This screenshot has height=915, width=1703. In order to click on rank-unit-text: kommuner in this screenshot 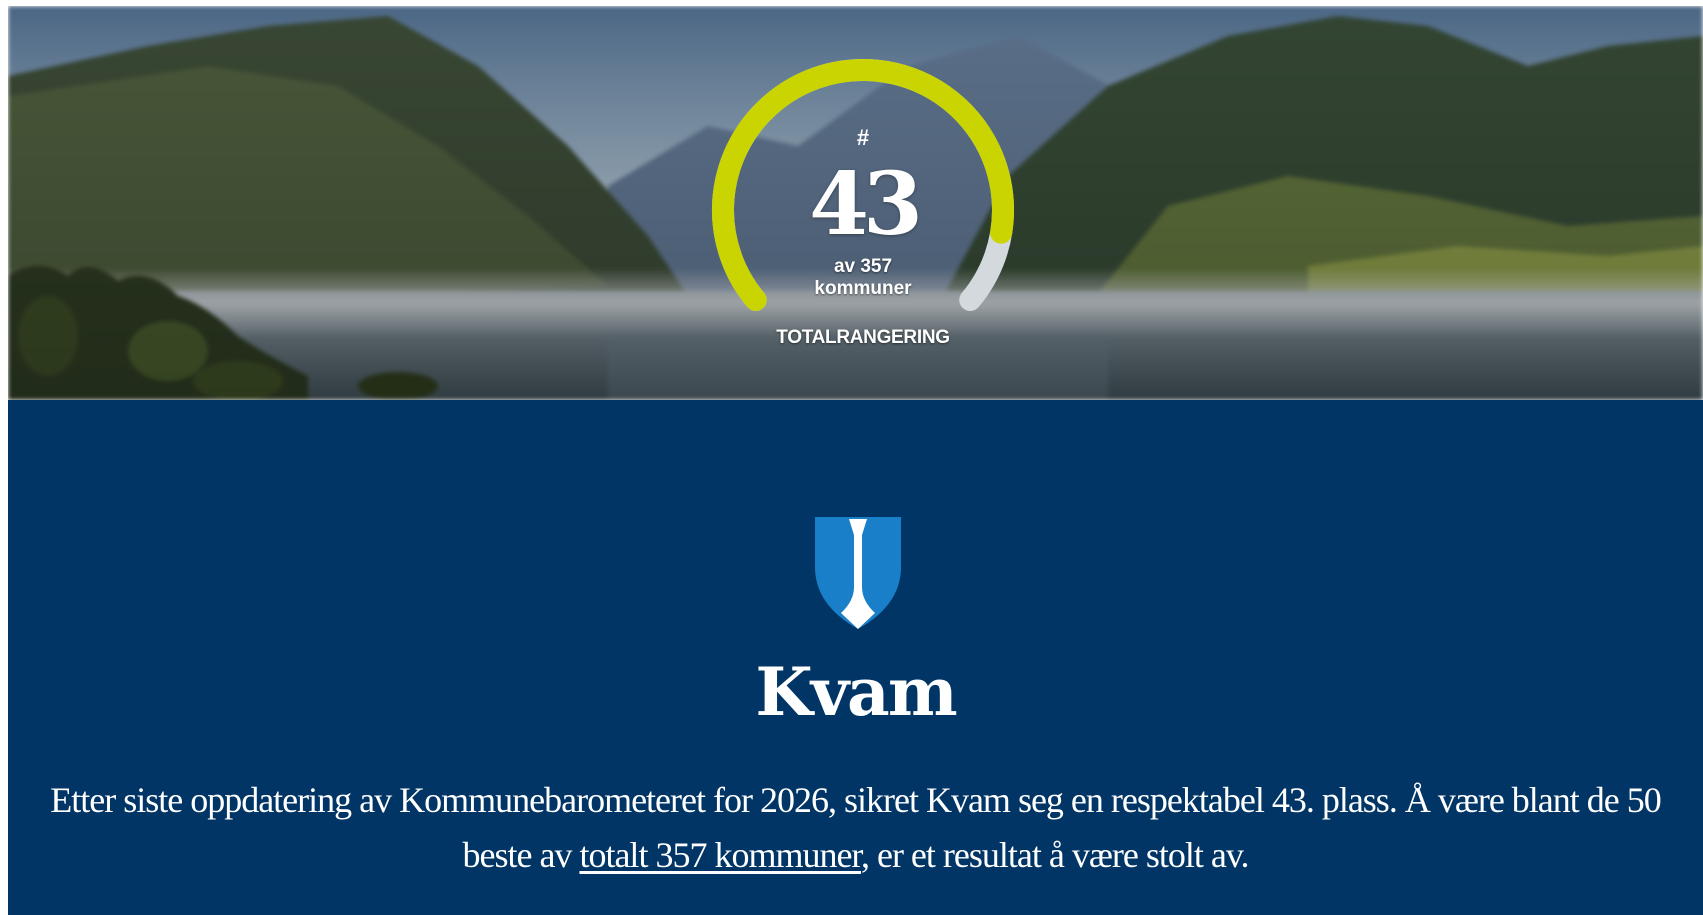, I will do `click(863, 288)`.